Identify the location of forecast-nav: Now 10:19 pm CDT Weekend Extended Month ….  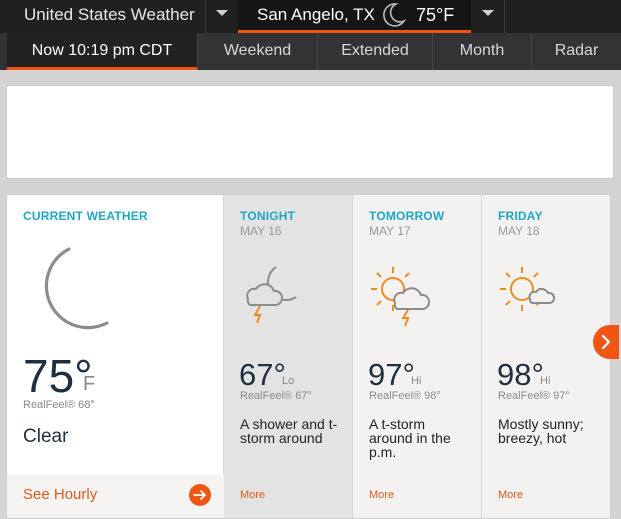
(310, 51).